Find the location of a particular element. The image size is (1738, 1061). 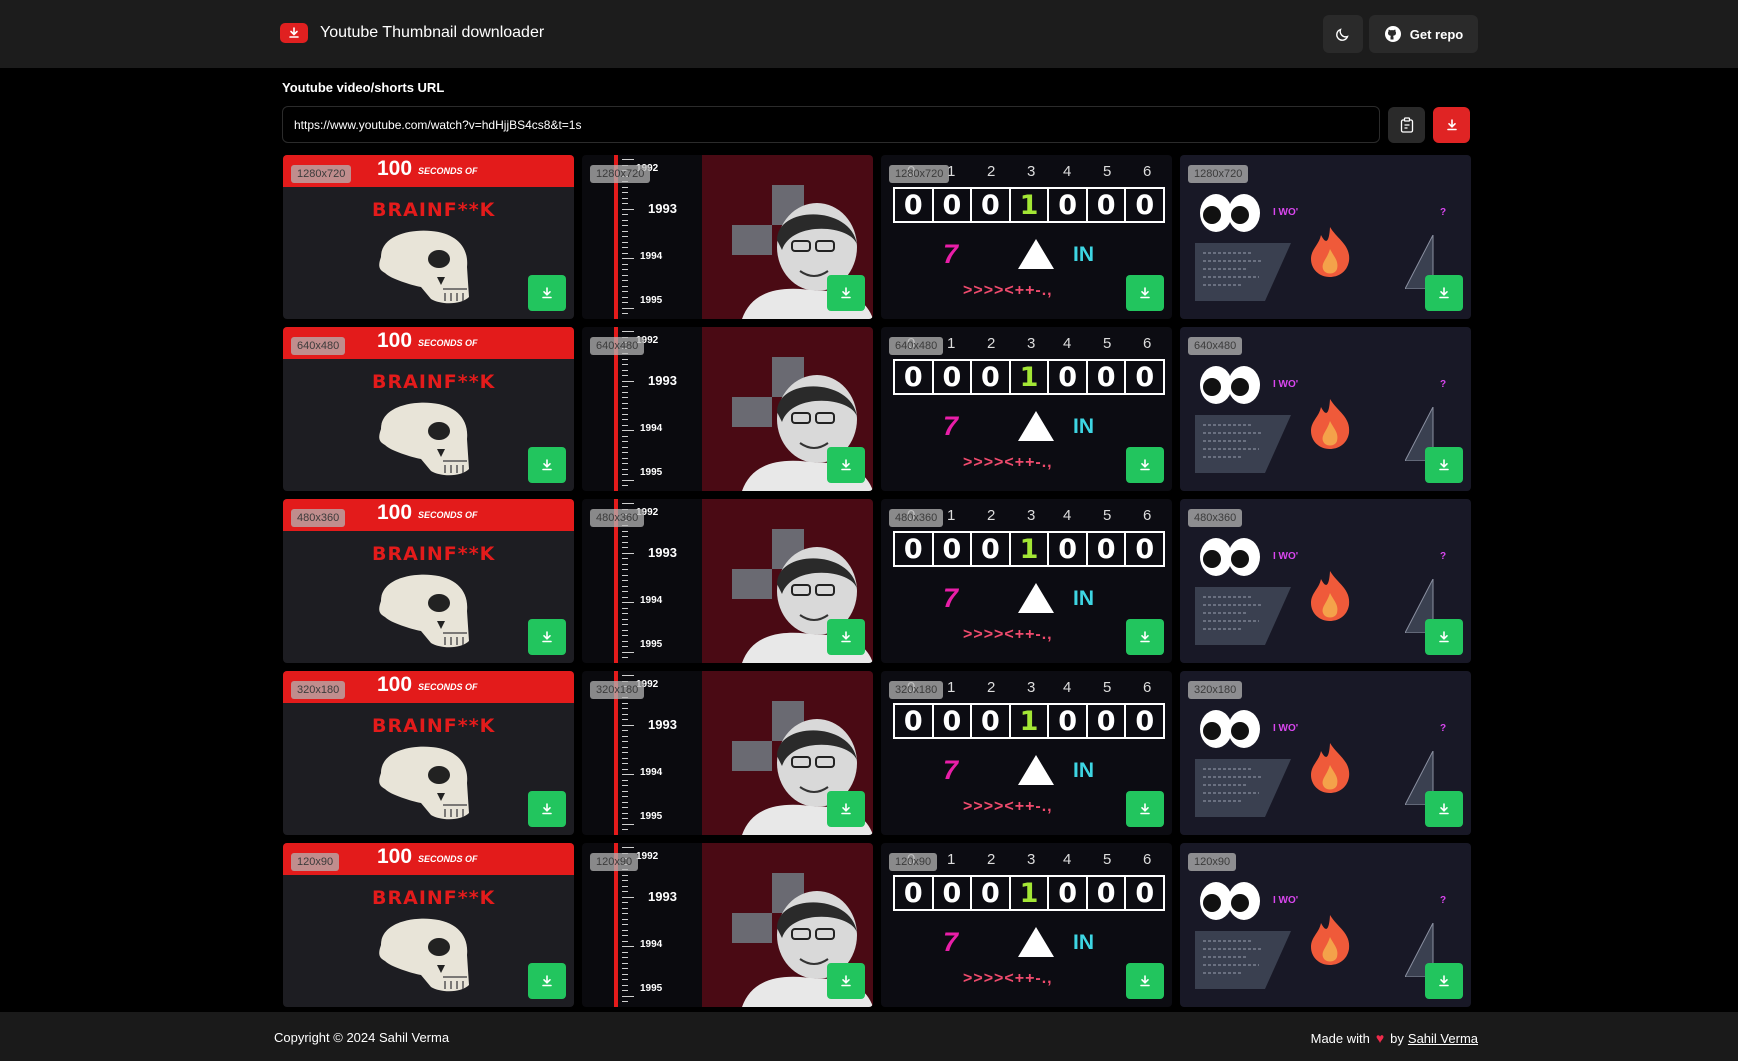

theme-toggle-button is located at coordinates (1343, 34).